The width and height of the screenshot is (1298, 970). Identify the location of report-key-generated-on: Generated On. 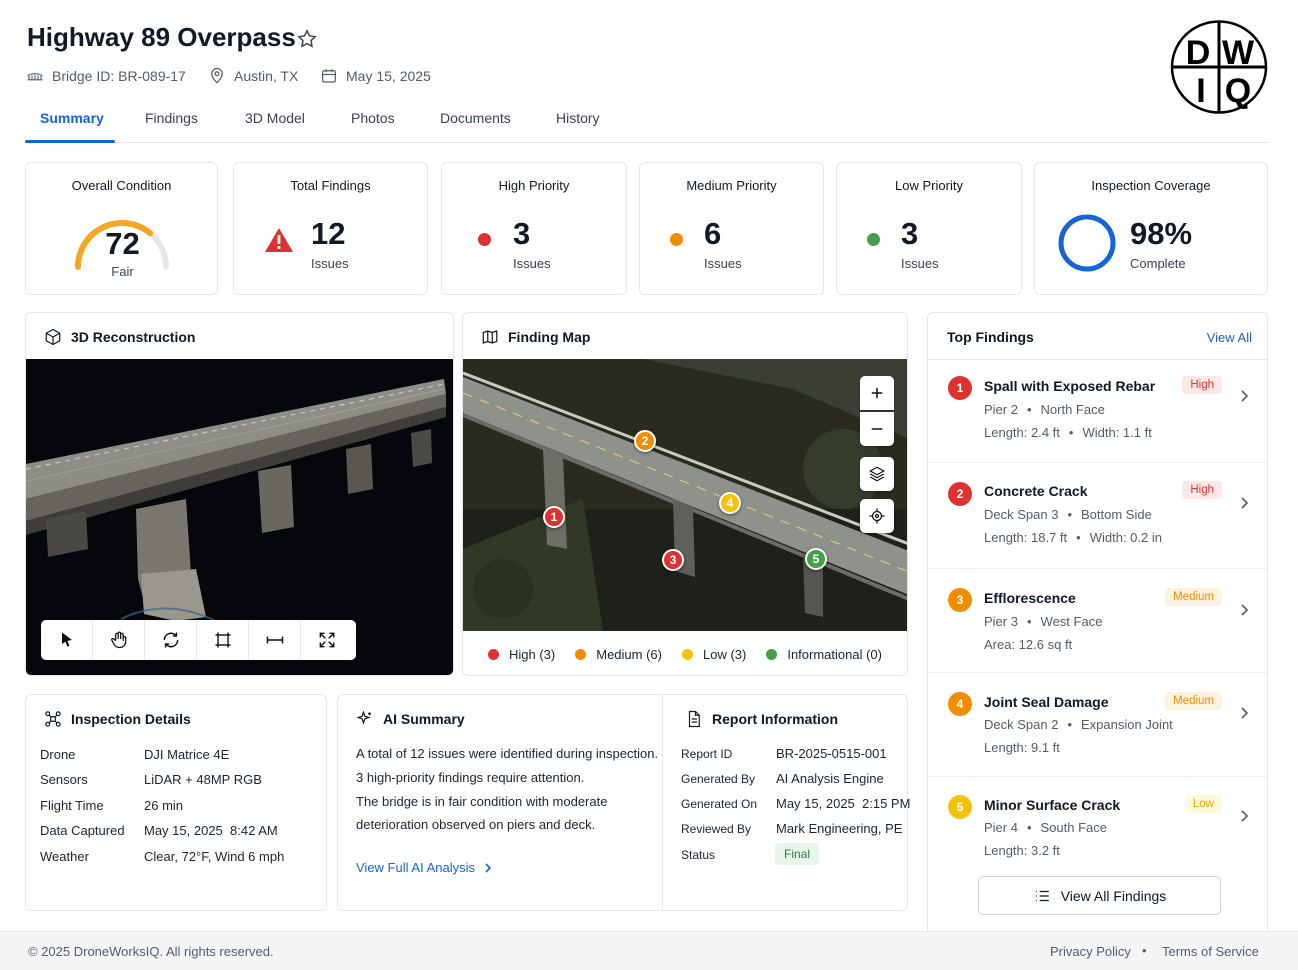
(719, 804).